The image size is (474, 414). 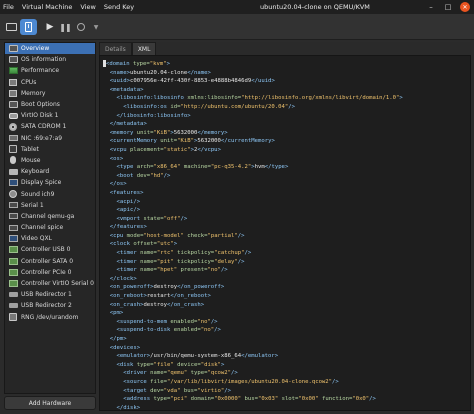 I want to click on sidebar-item: Controller VirtIO Serial 0, so click(x=50, y=283).